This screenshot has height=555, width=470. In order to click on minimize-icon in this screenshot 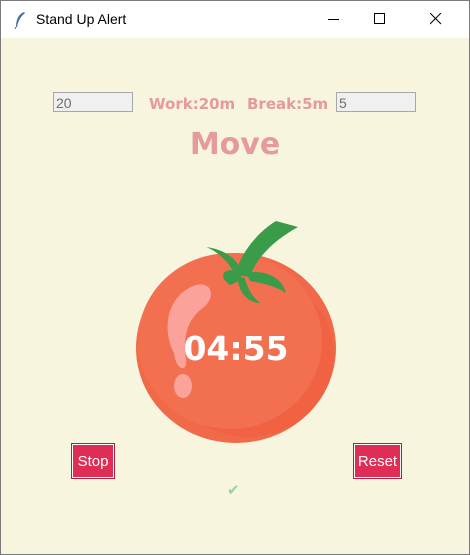, I will do `click(333, 19)`.